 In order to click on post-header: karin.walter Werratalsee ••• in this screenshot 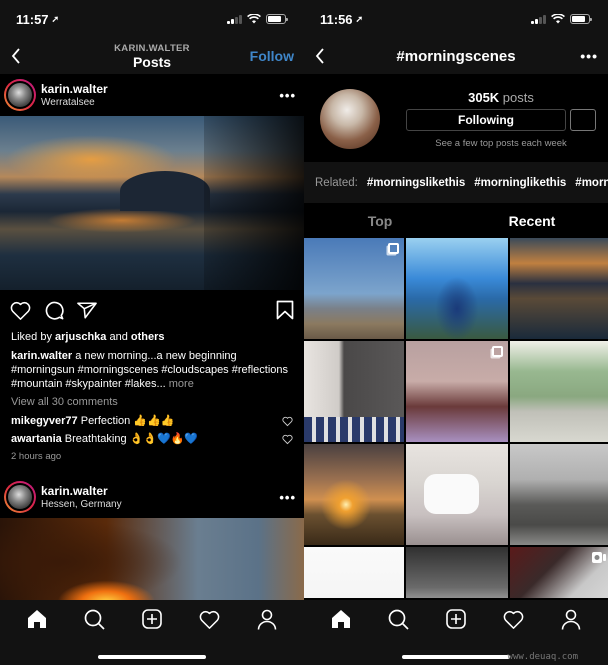, I will do `click(152, 95)`.